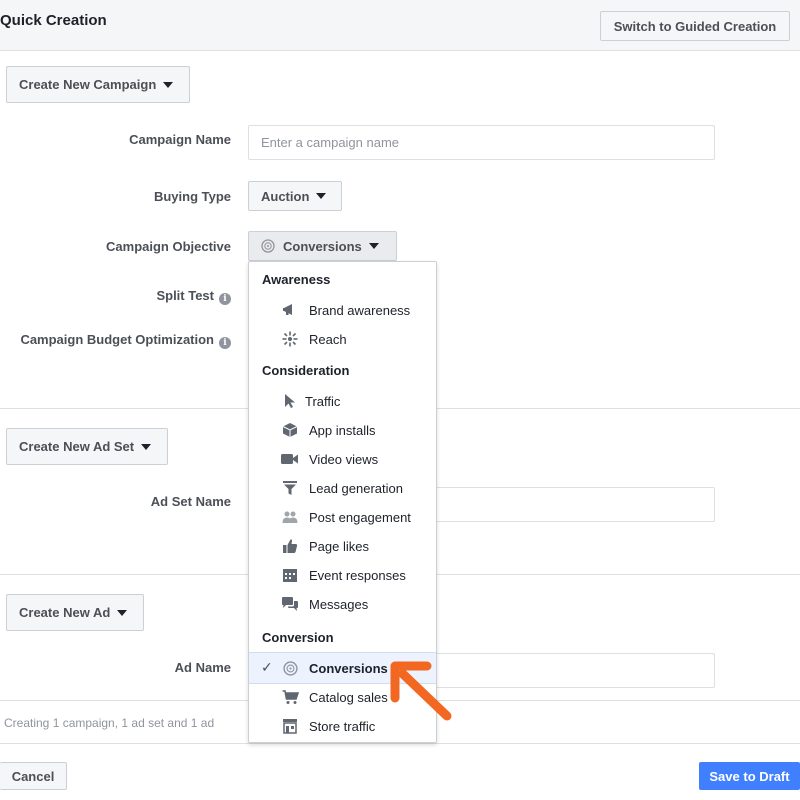 Image resolution: width=800 pixels, height=800 pixels. I want to click on buying-type-select: Auction, so click(295, 196).